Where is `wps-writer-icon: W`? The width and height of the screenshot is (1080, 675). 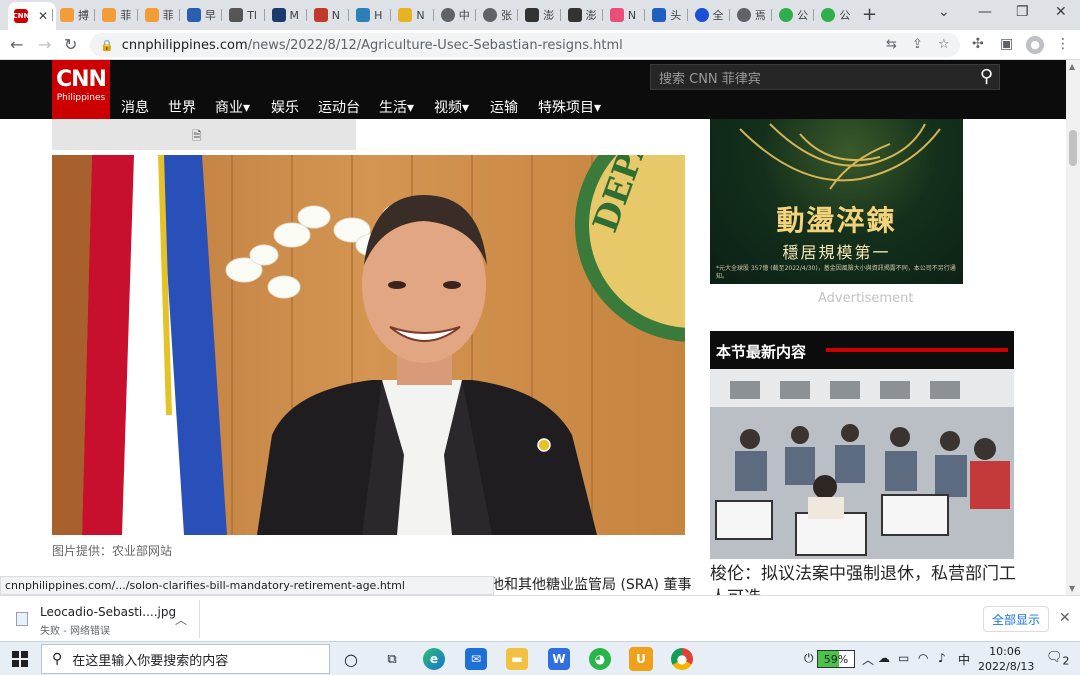
wps-writer-icon: W is located at coordinates (559, 659).